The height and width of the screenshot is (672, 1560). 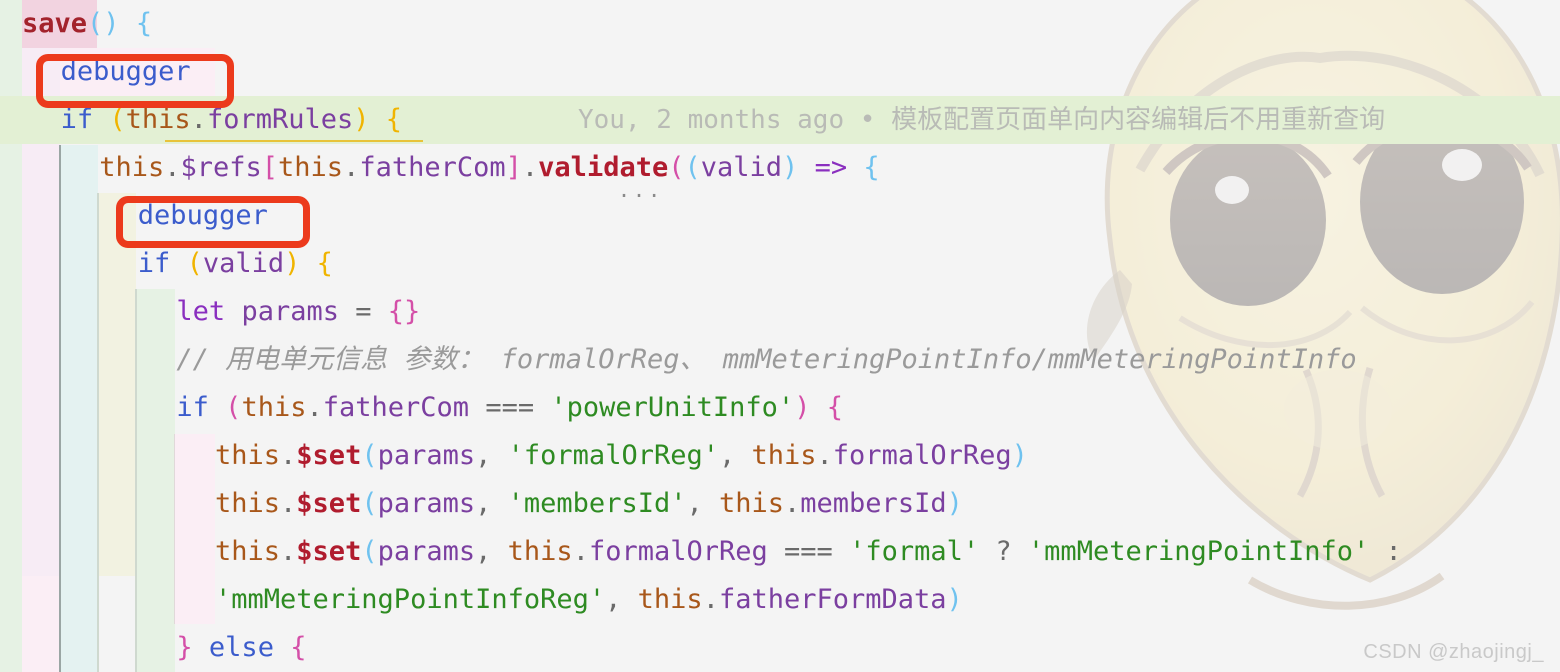 I want to click on token: [, so click(x=270, y=167).